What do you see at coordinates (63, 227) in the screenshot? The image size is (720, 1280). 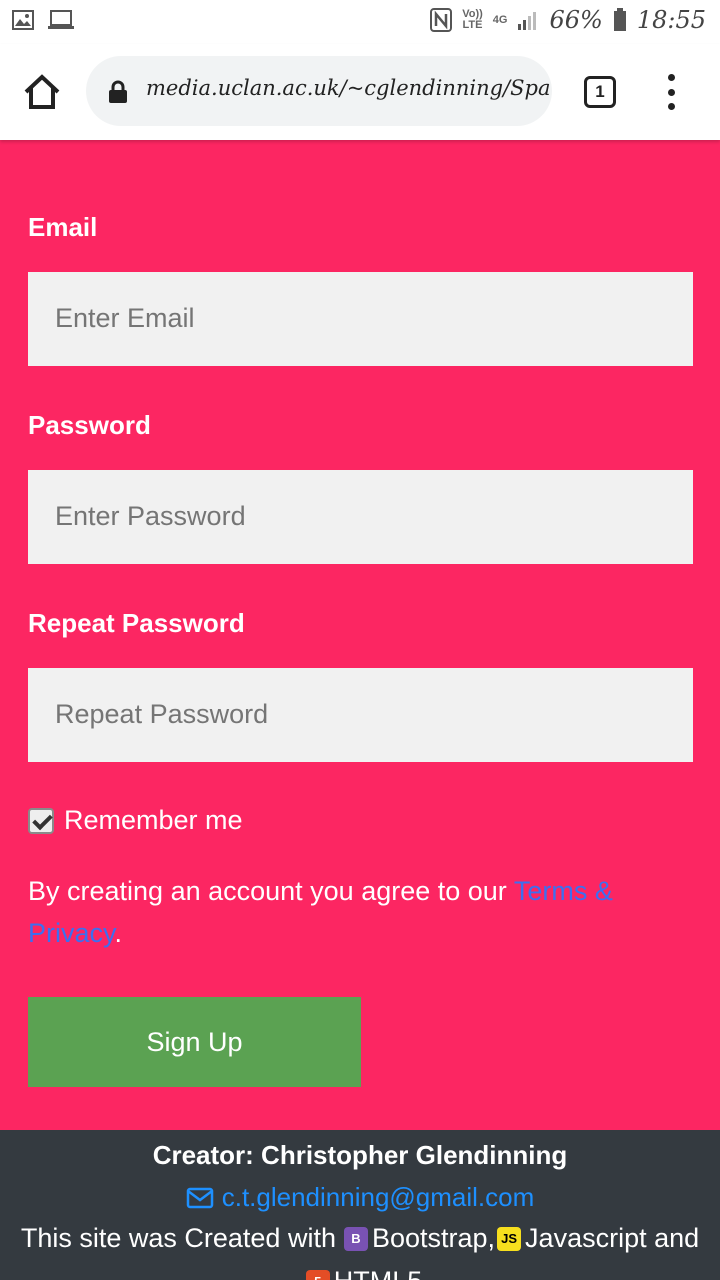 I see `email-label: Email` at bounding box center [63, 227].